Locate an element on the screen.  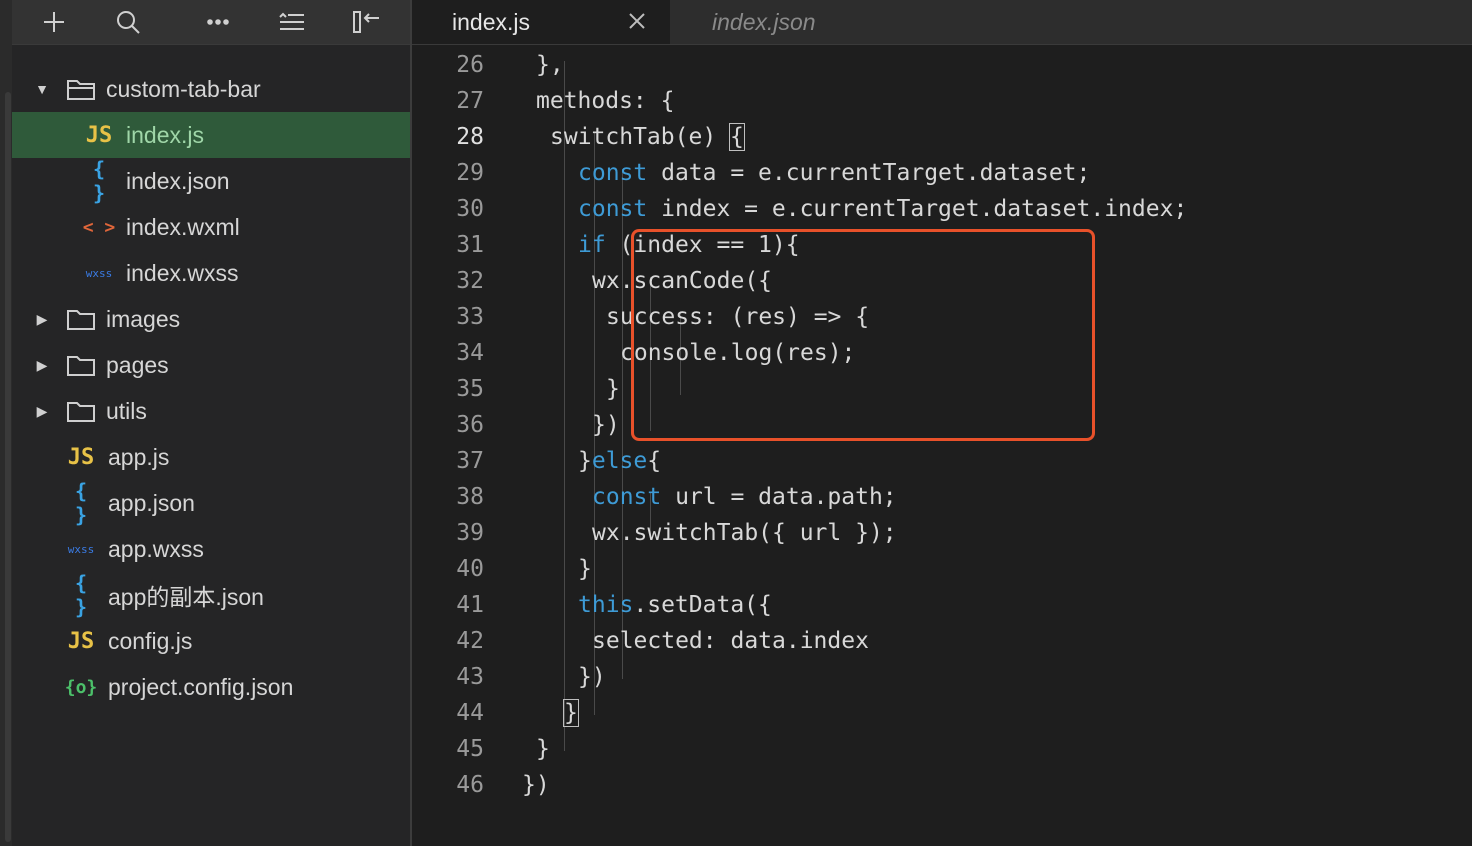
tree-item-custom-tab-bar: ▼ custom-tab-bar is located at coordinates (211, 89).